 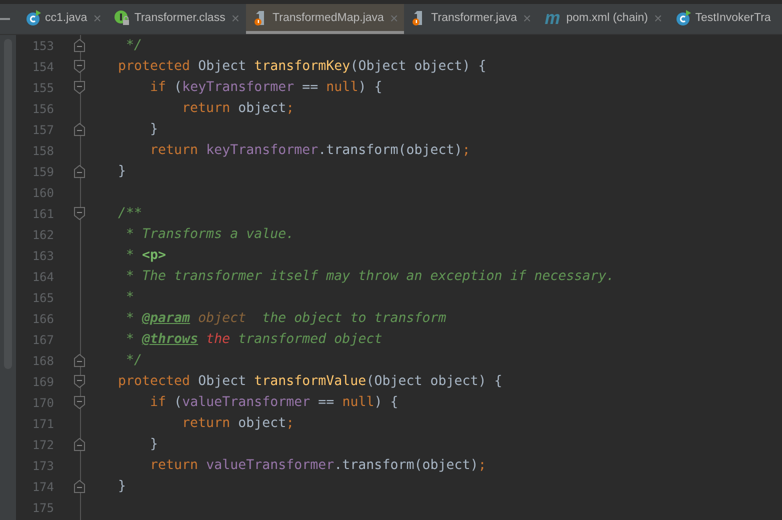 I want to click on method-name: transformValue, so click(x=310, y=381).